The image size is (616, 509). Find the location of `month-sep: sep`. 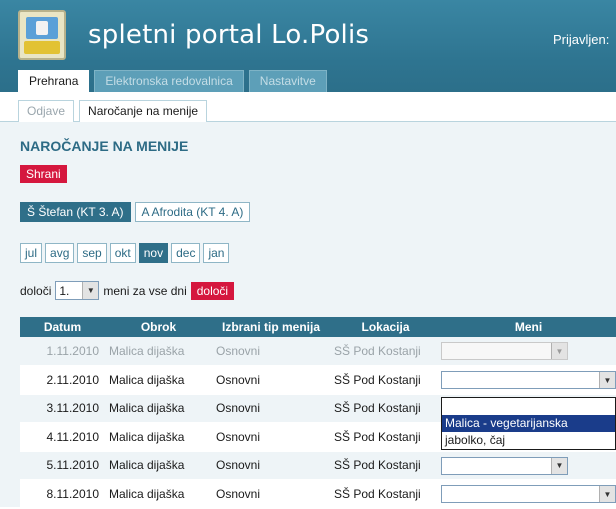

month-sep: sep is located at coordinates (92, 253).